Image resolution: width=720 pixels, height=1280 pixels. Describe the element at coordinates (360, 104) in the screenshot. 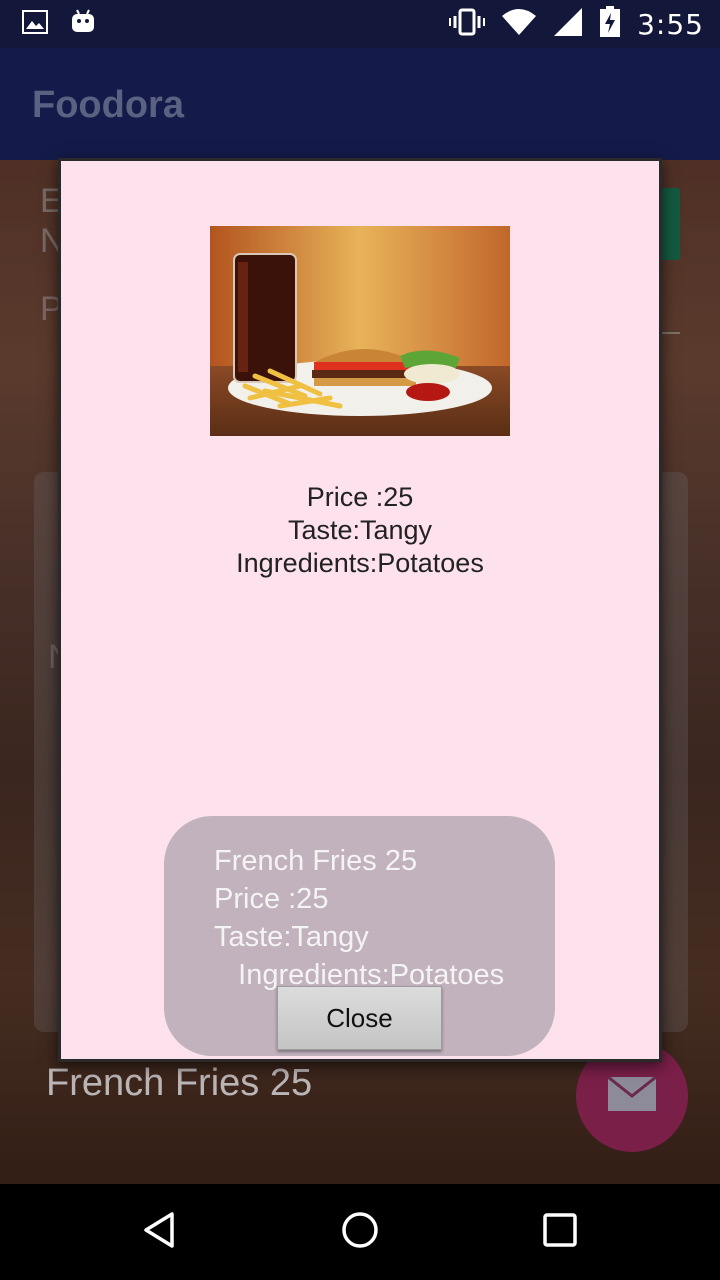

I see `app-bar: Foodora` at that location.